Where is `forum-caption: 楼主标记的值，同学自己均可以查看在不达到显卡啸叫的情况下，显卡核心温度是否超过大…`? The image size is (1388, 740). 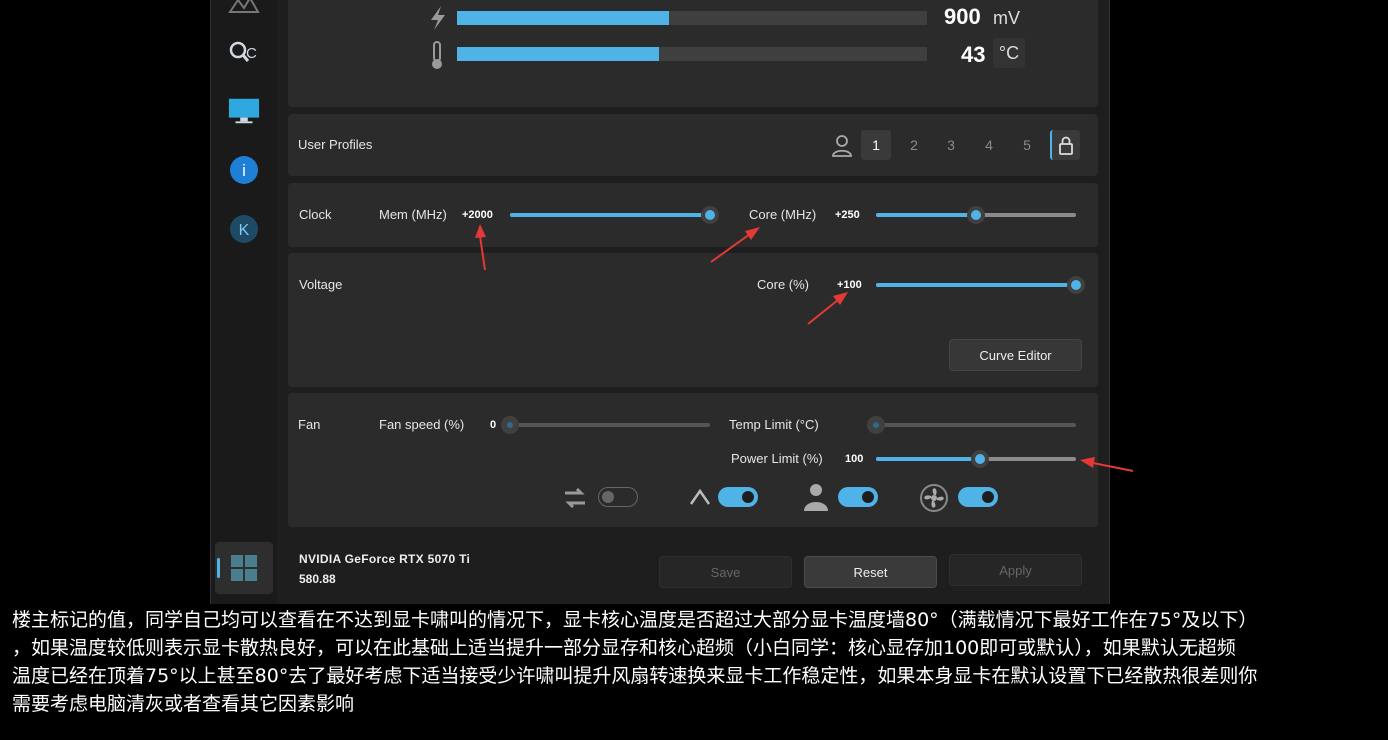
forum-caption: 楼主标记的值，同学自己均可以查看在不达到显卡啸叫的情况下，显卡核心温度是否超过大… is located at coordinates (699, 662).